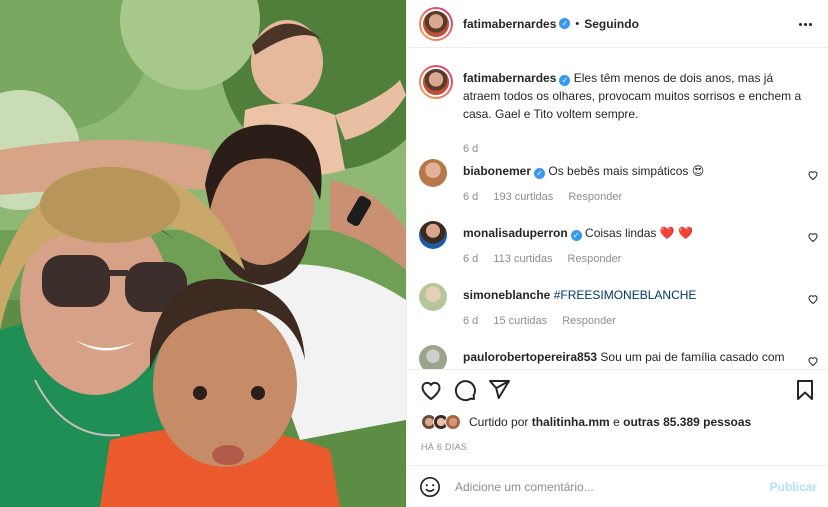 Image resolution: width=828 pixels, height=507 pixels. Describe the element at coordinates (793, 487) in the screenshot. I see `publish-button: Publicar` at that location.